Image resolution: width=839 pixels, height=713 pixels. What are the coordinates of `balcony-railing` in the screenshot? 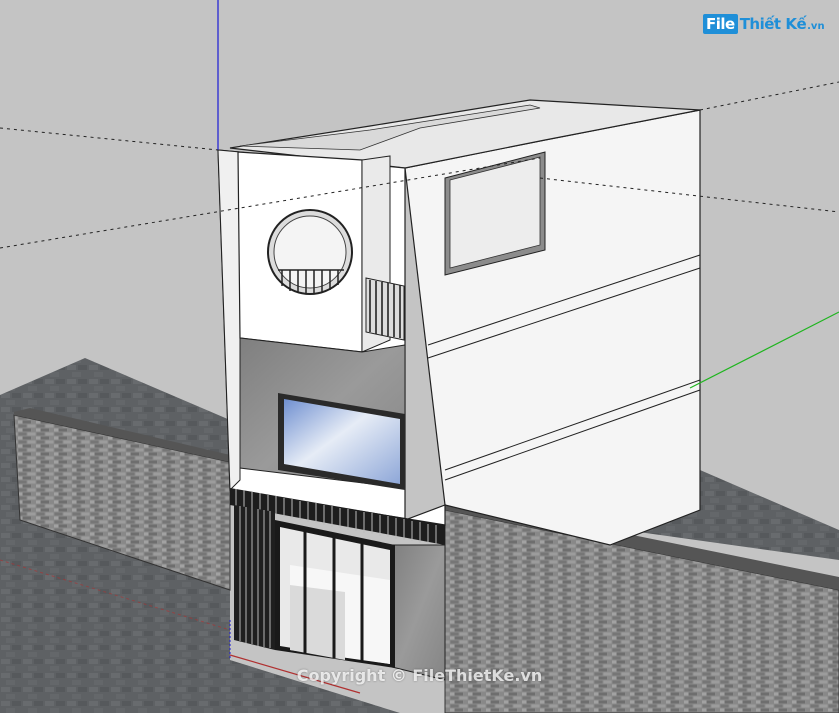 It's located at (385, 309).